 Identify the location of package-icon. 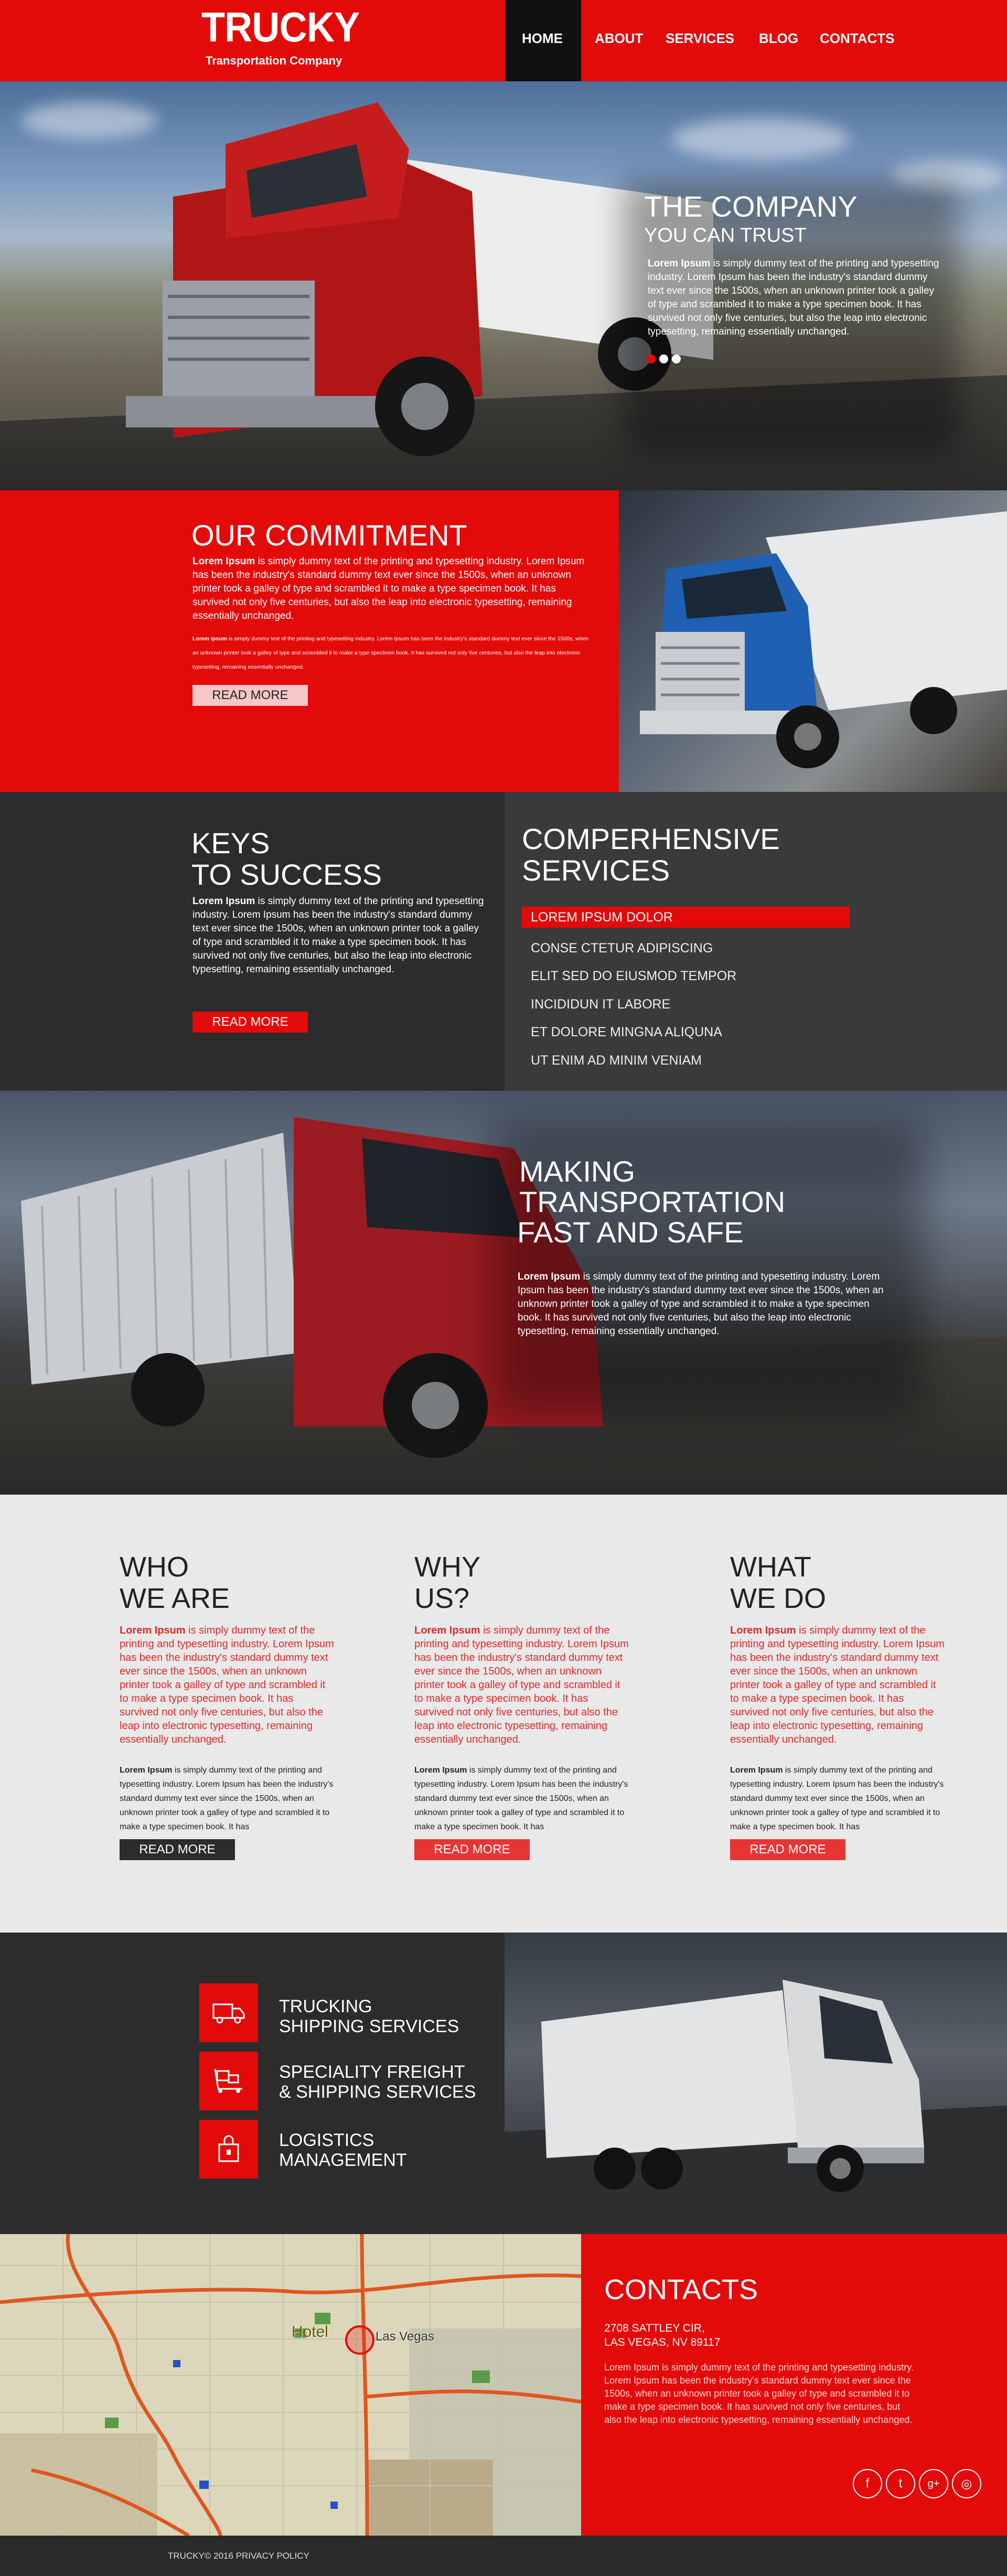
(229, 2148).